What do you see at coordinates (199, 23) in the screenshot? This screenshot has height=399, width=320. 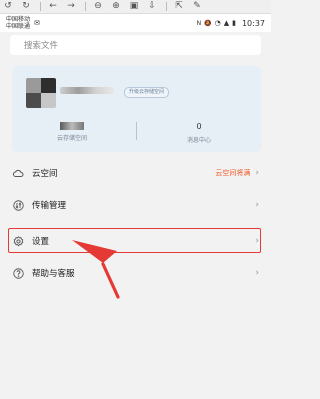 I see `nfc-icon: N` at bounding box center [199, 23].